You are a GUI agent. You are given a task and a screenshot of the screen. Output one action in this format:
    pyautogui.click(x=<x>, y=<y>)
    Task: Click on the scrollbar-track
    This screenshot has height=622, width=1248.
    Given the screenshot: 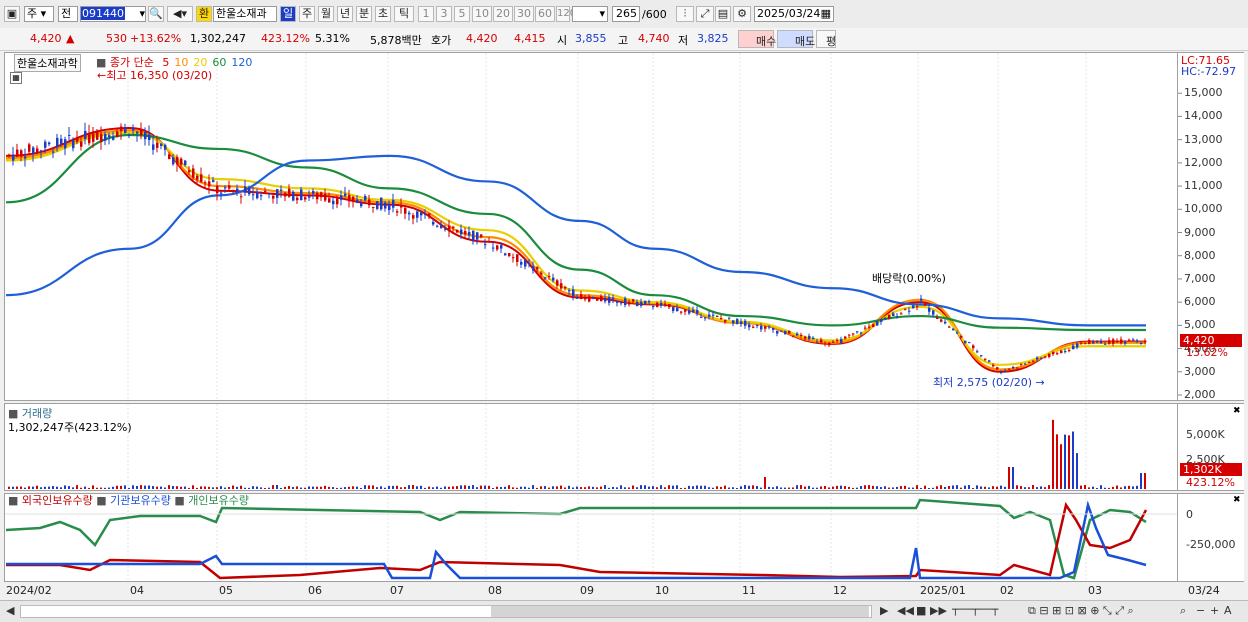 What is the action you would take?
    pyautogui.click(x=446, y=611)
    